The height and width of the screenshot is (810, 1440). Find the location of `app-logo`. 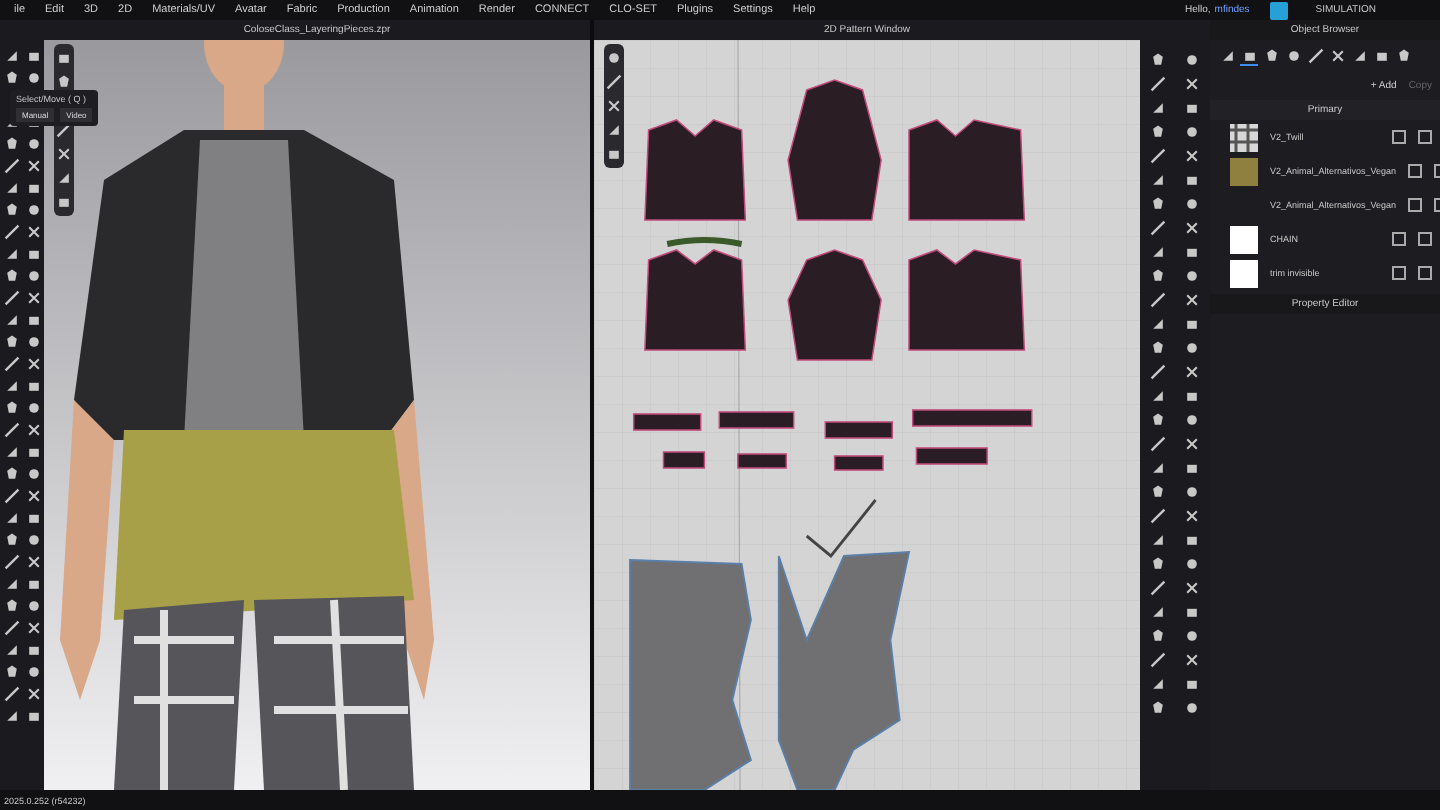

app-logo is located at coordinates (1278, 10).